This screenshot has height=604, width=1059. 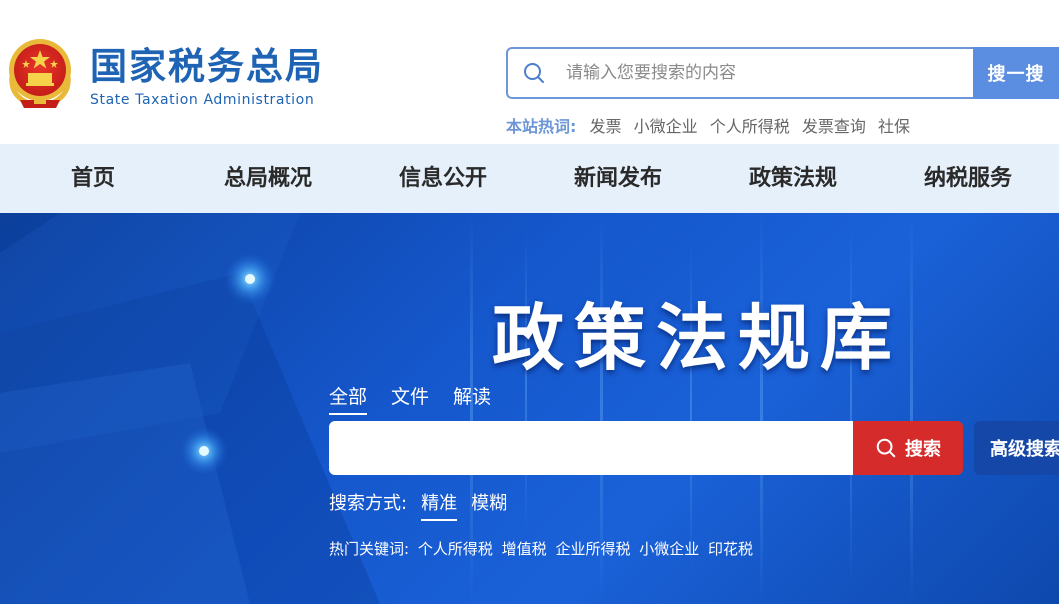 What do you see at coordinates (592, 549) in the screenshot?
I see `hot-keyword-link: 企业所得税` at bounding box center [592, 549].